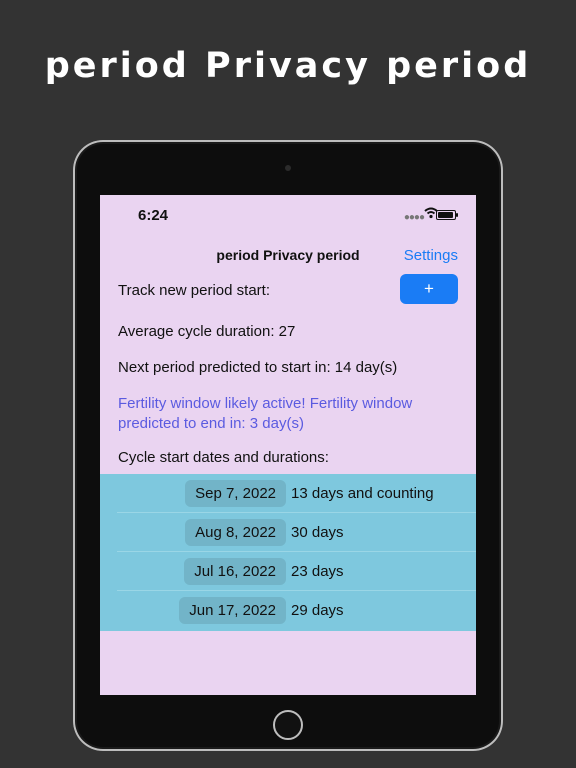 The width and height of the screenshot is (576, 768). What do you see at coordinates (153, 215) in the screenshot?
I see `status-time: 6:24` at bounding box center [153, 215].